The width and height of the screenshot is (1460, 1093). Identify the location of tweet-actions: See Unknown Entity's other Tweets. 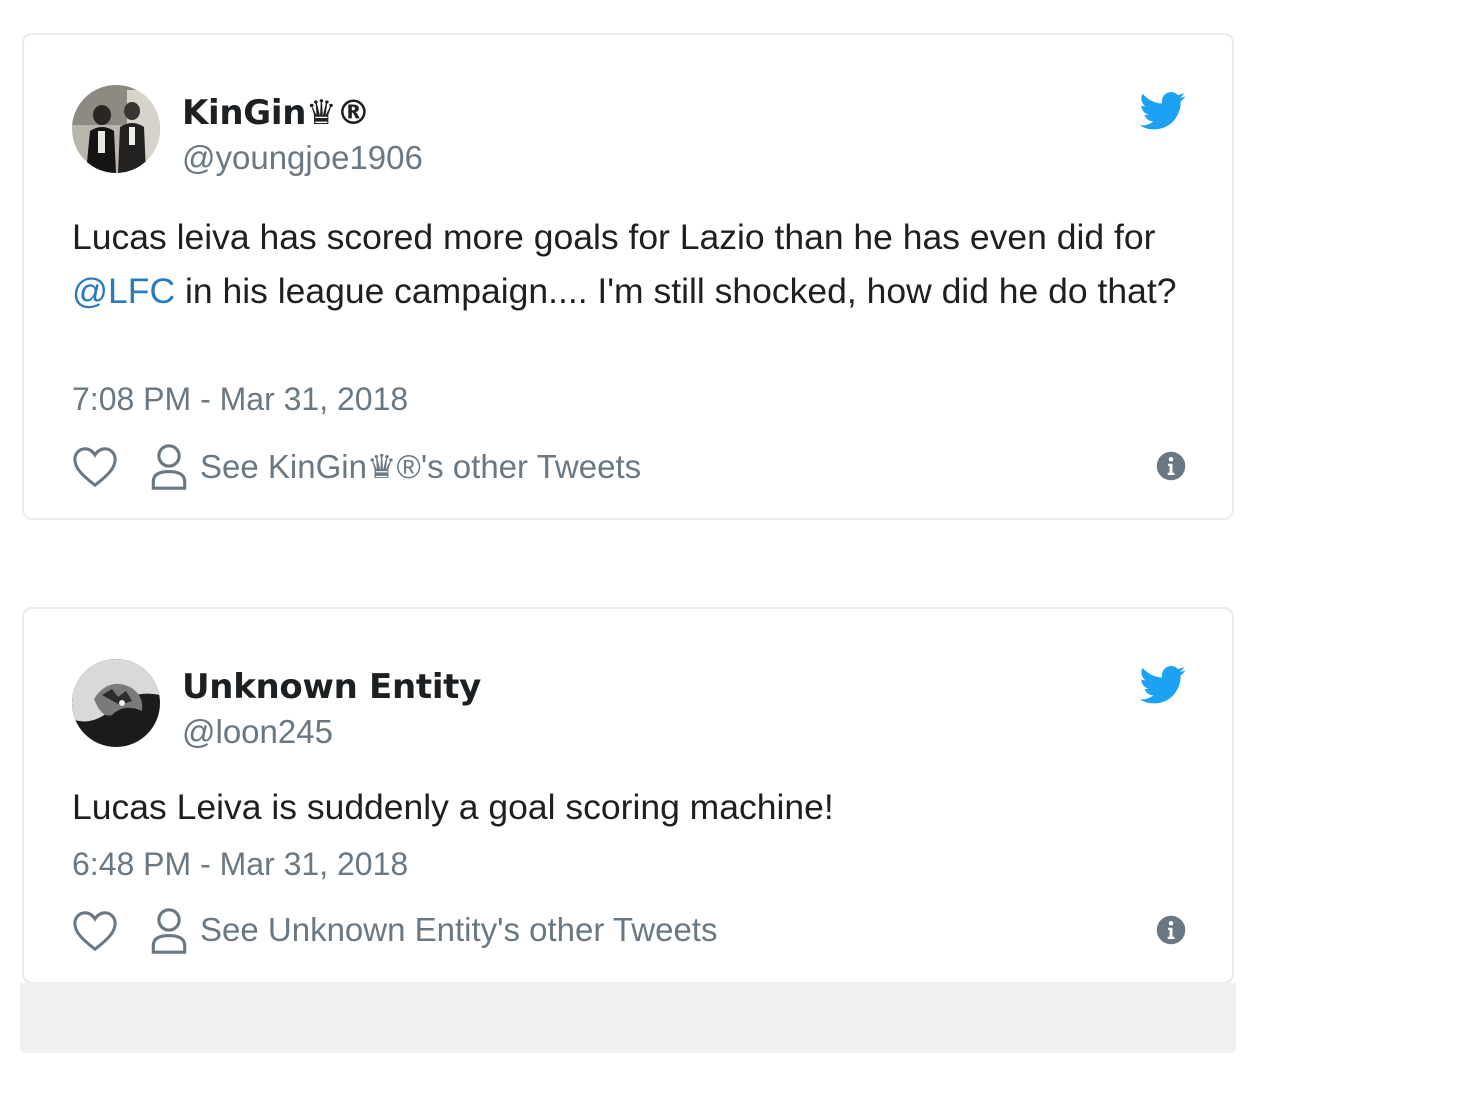
(630, 932).